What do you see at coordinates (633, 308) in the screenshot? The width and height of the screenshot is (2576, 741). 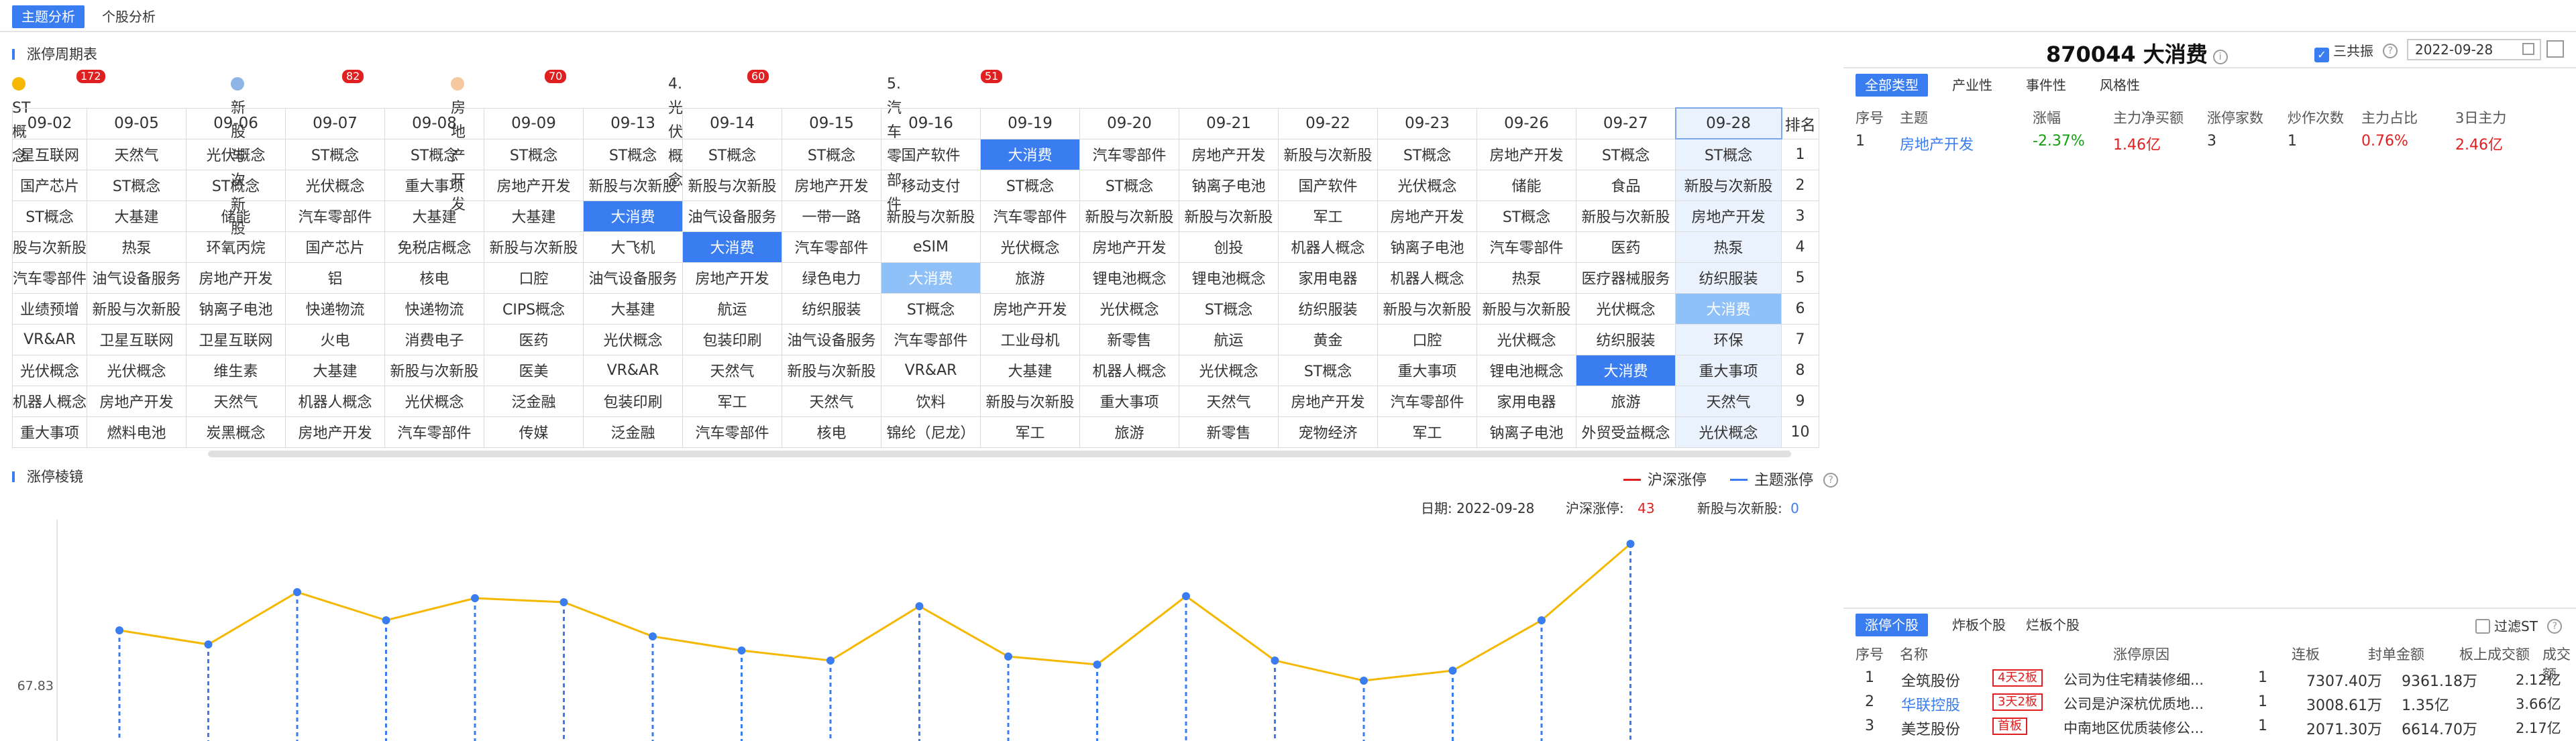 I see `theme-cell: 大基建` at bounding box center [633, 308].